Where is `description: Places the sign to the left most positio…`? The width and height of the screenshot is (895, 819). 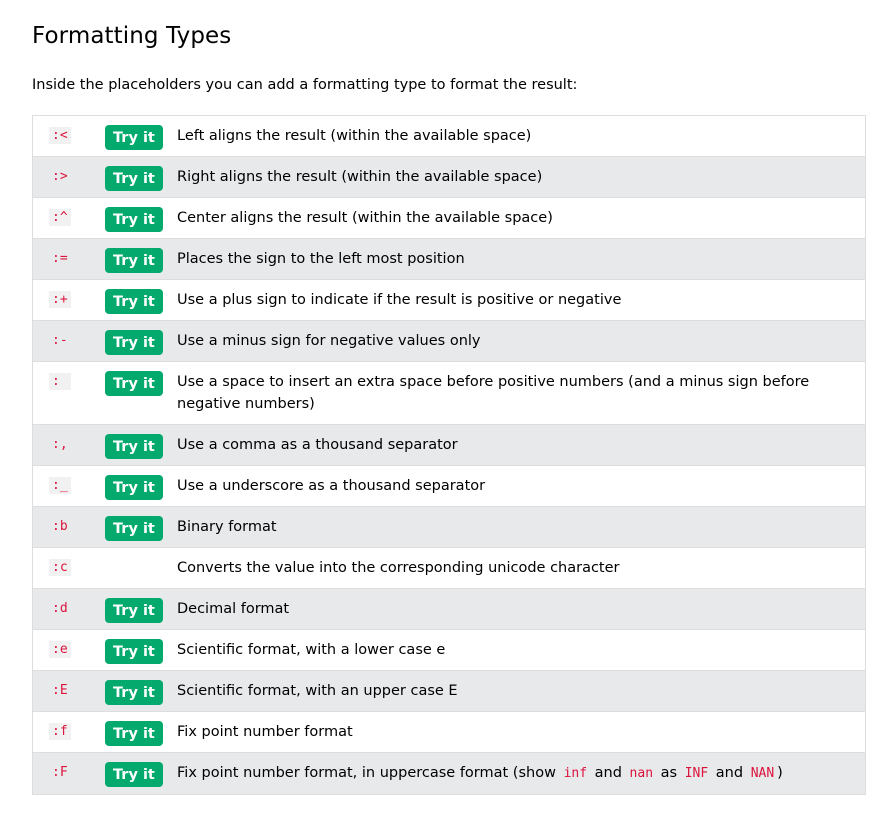
description: Places the sign to the left most positio… is located at coordinates (321, 259).